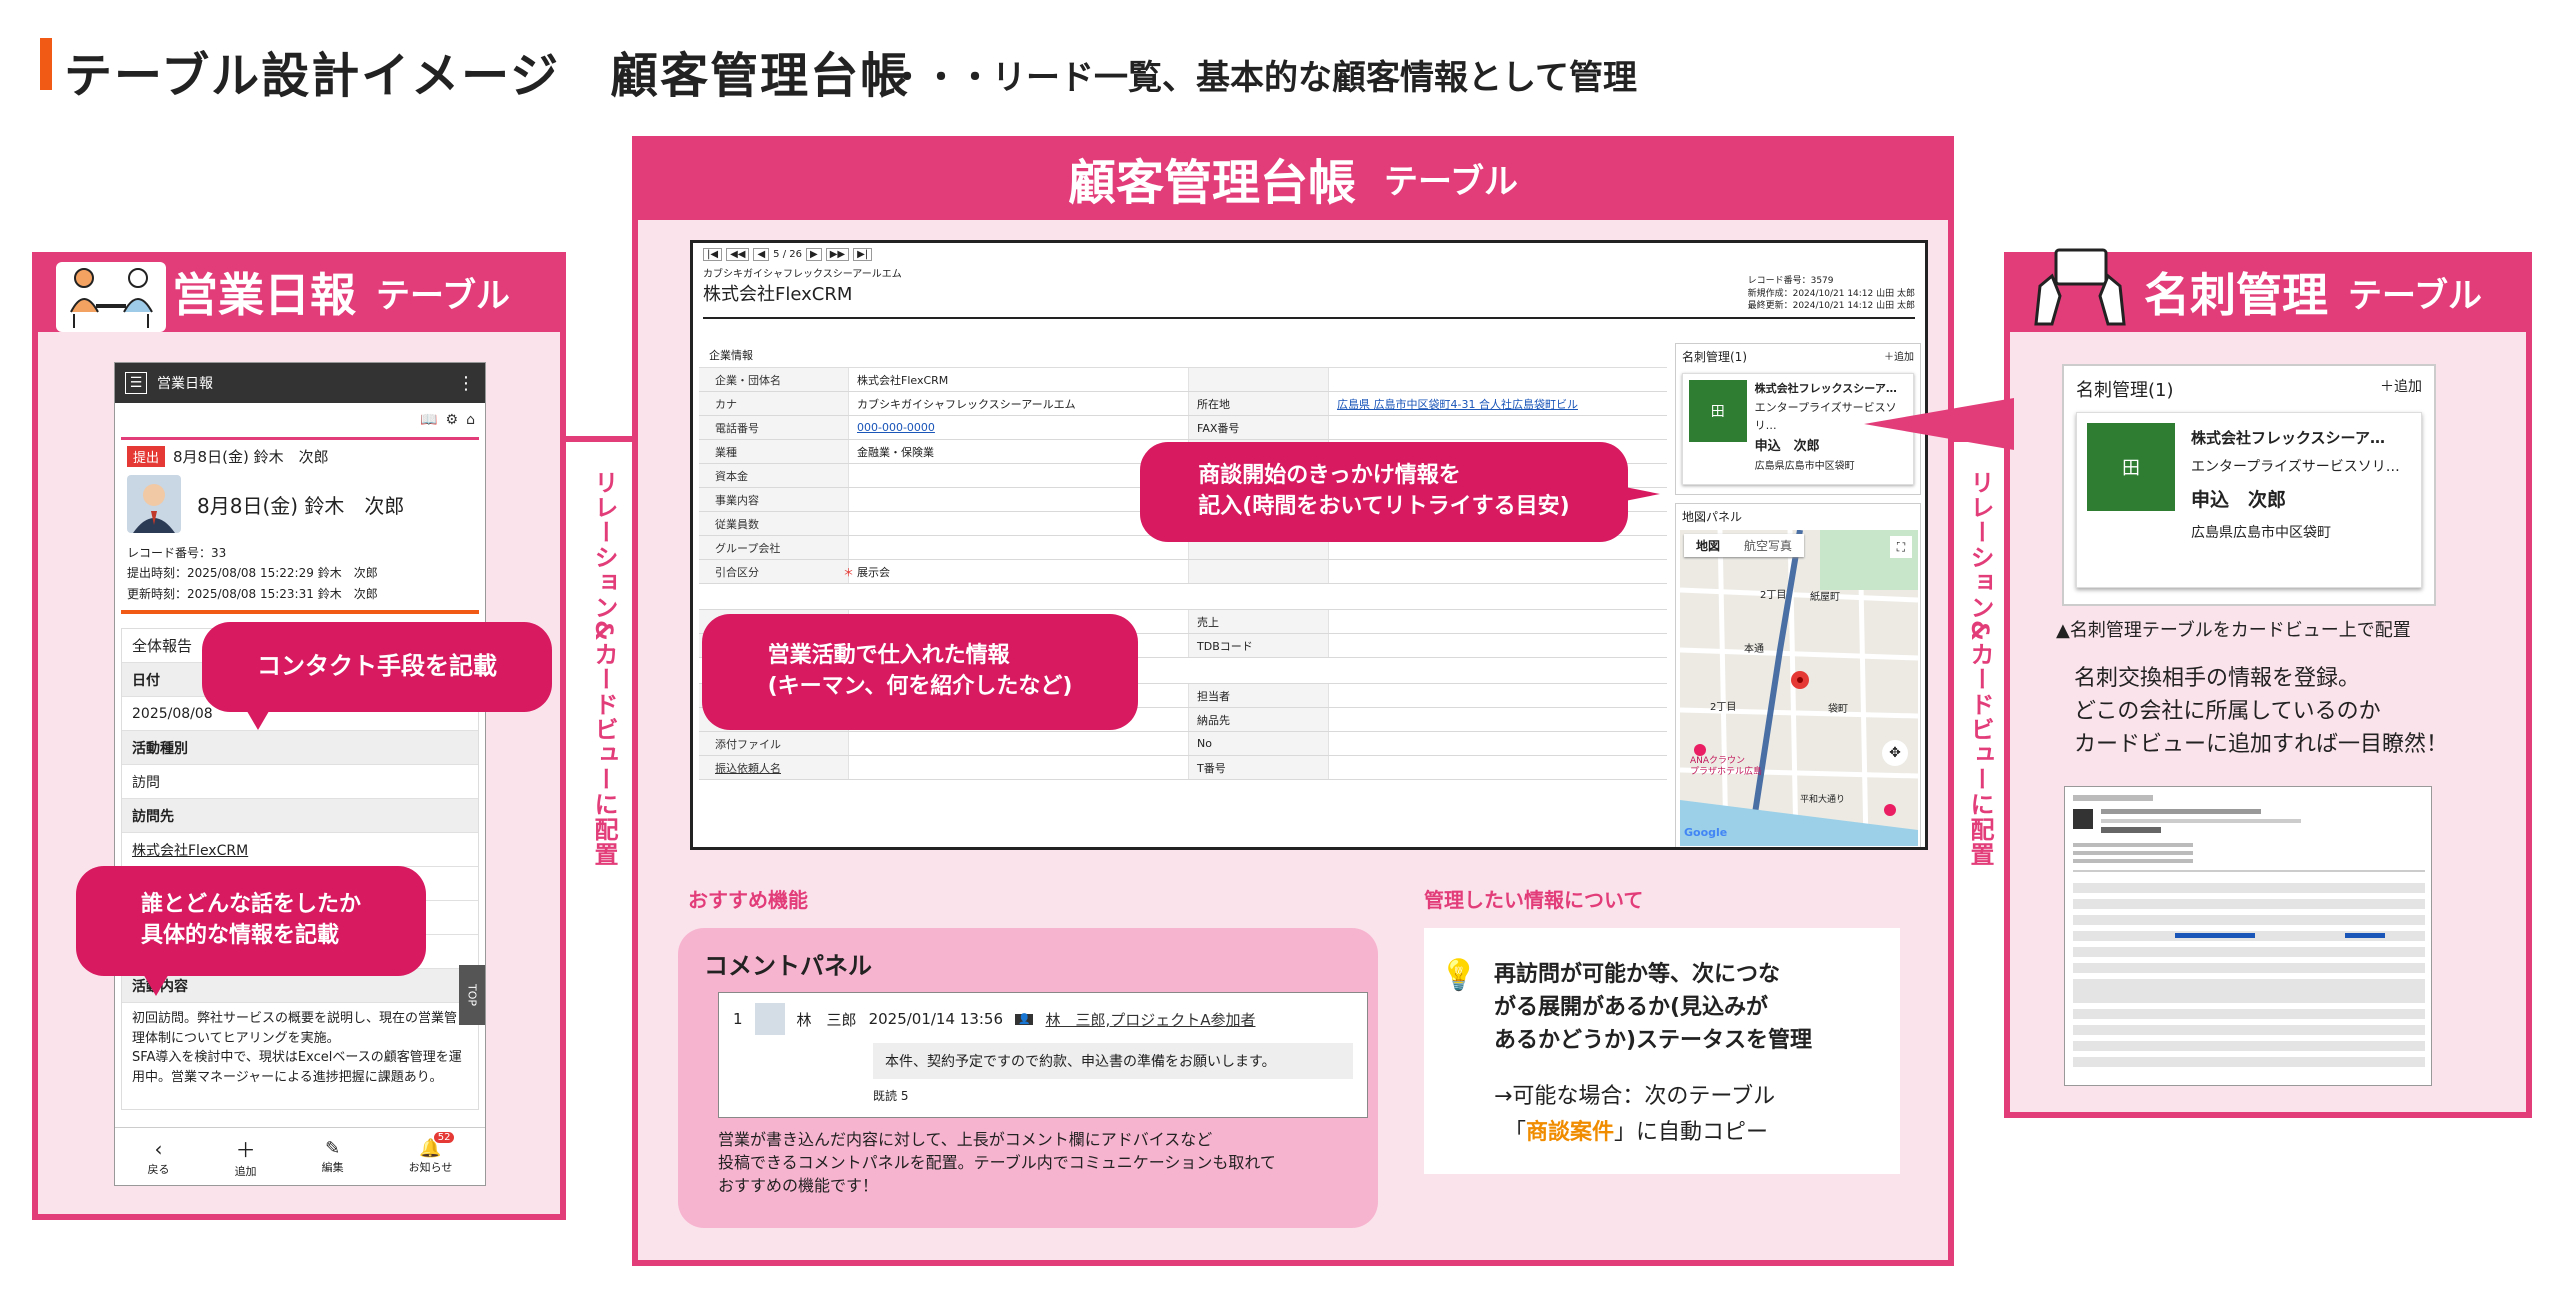  I want to click on business-card-title-suffix: テーブル, so click(2415, 295).